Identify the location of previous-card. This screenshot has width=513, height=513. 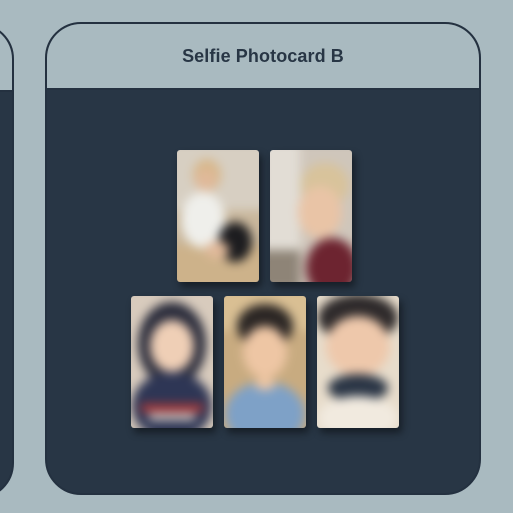
(7, 261).